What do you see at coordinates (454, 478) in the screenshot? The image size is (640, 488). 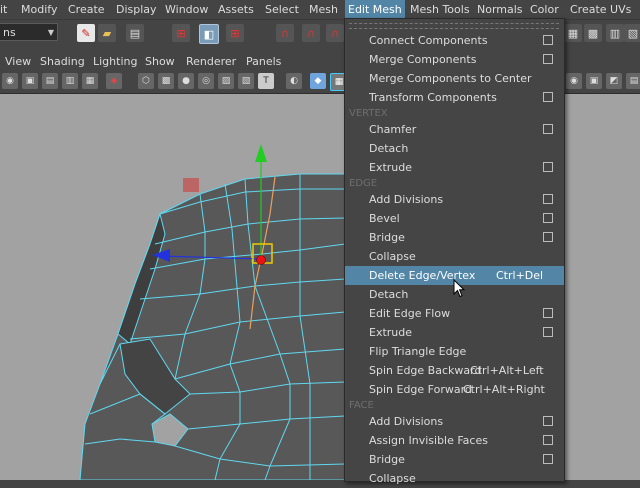 I see `menu-item-collapse-face: Collapse` at bounding box center [454, 478].